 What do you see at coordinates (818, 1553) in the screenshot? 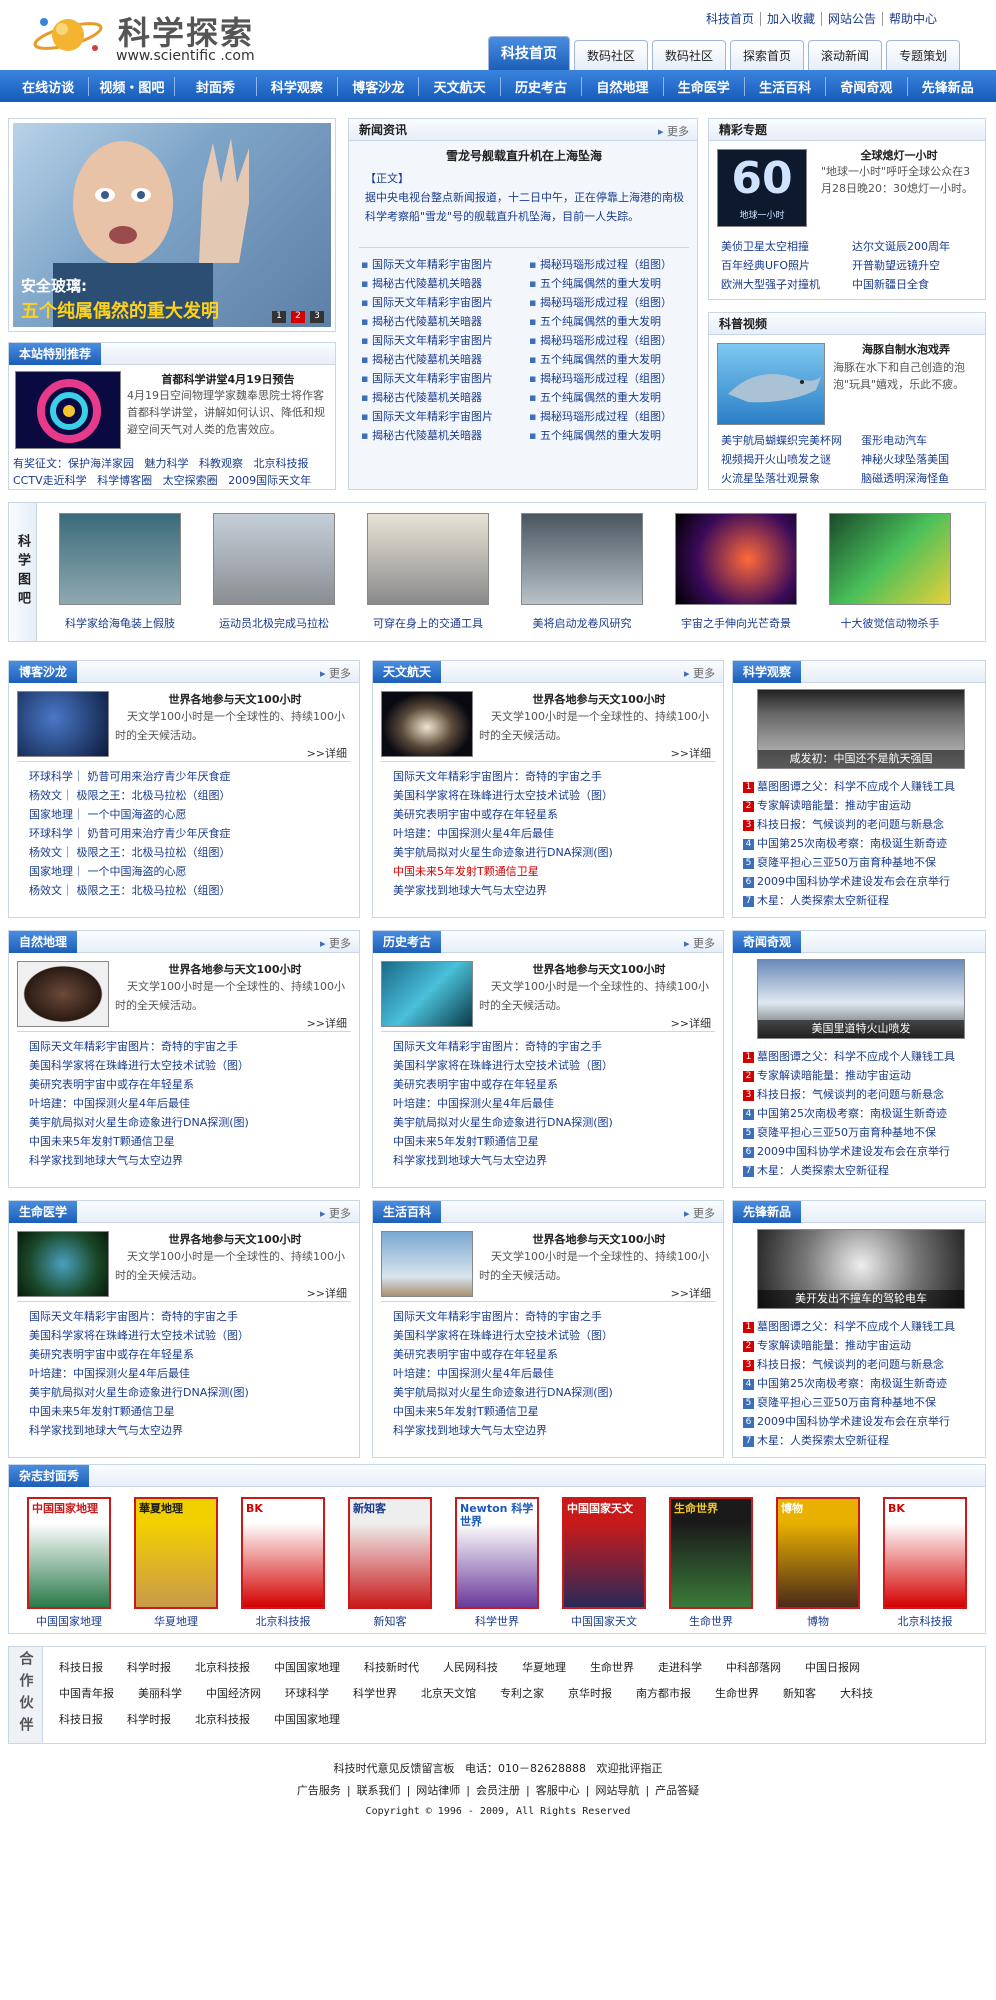
I see `magazine-cover: 博物` at bounding box center [818, 1553].